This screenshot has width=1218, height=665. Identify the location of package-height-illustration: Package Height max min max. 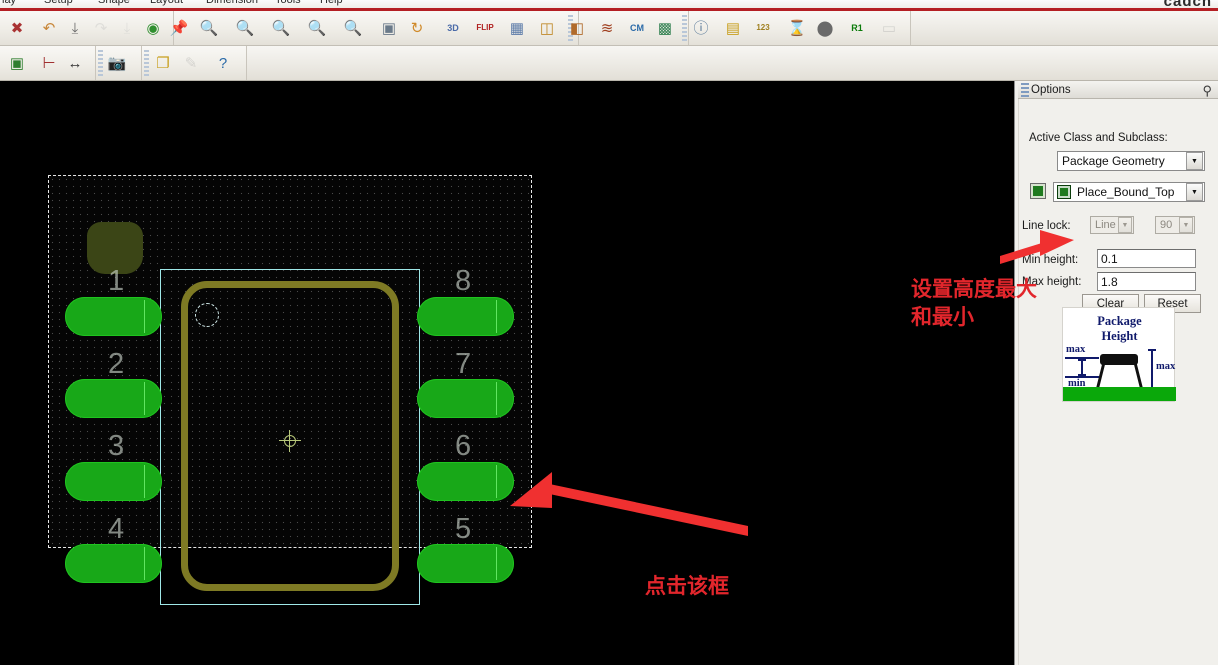
(1119, 354).